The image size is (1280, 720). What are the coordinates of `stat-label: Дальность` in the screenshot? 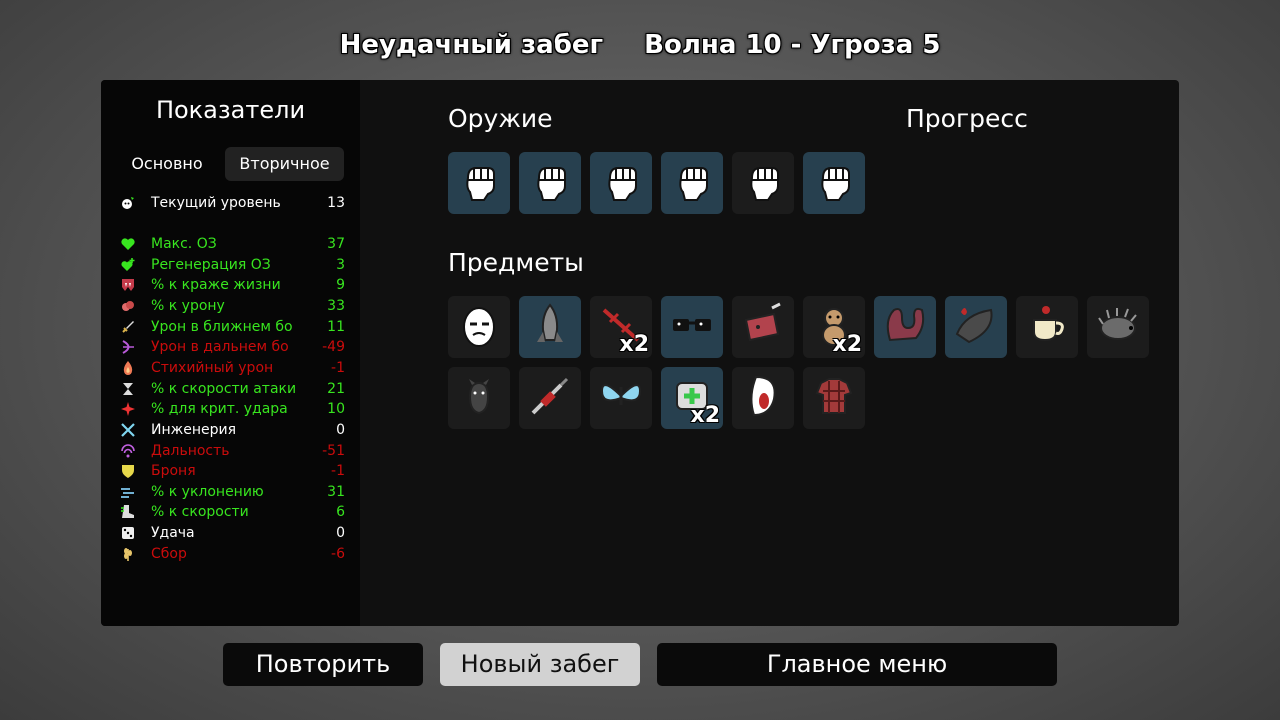 It's located at (190, 450).